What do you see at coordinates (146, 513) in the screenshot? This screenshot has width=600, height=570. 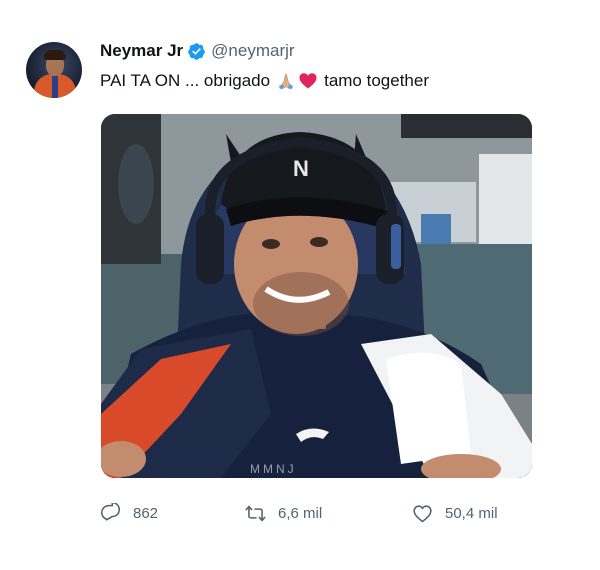 I see `reply-count: 862` at bounding box center [146, 513].